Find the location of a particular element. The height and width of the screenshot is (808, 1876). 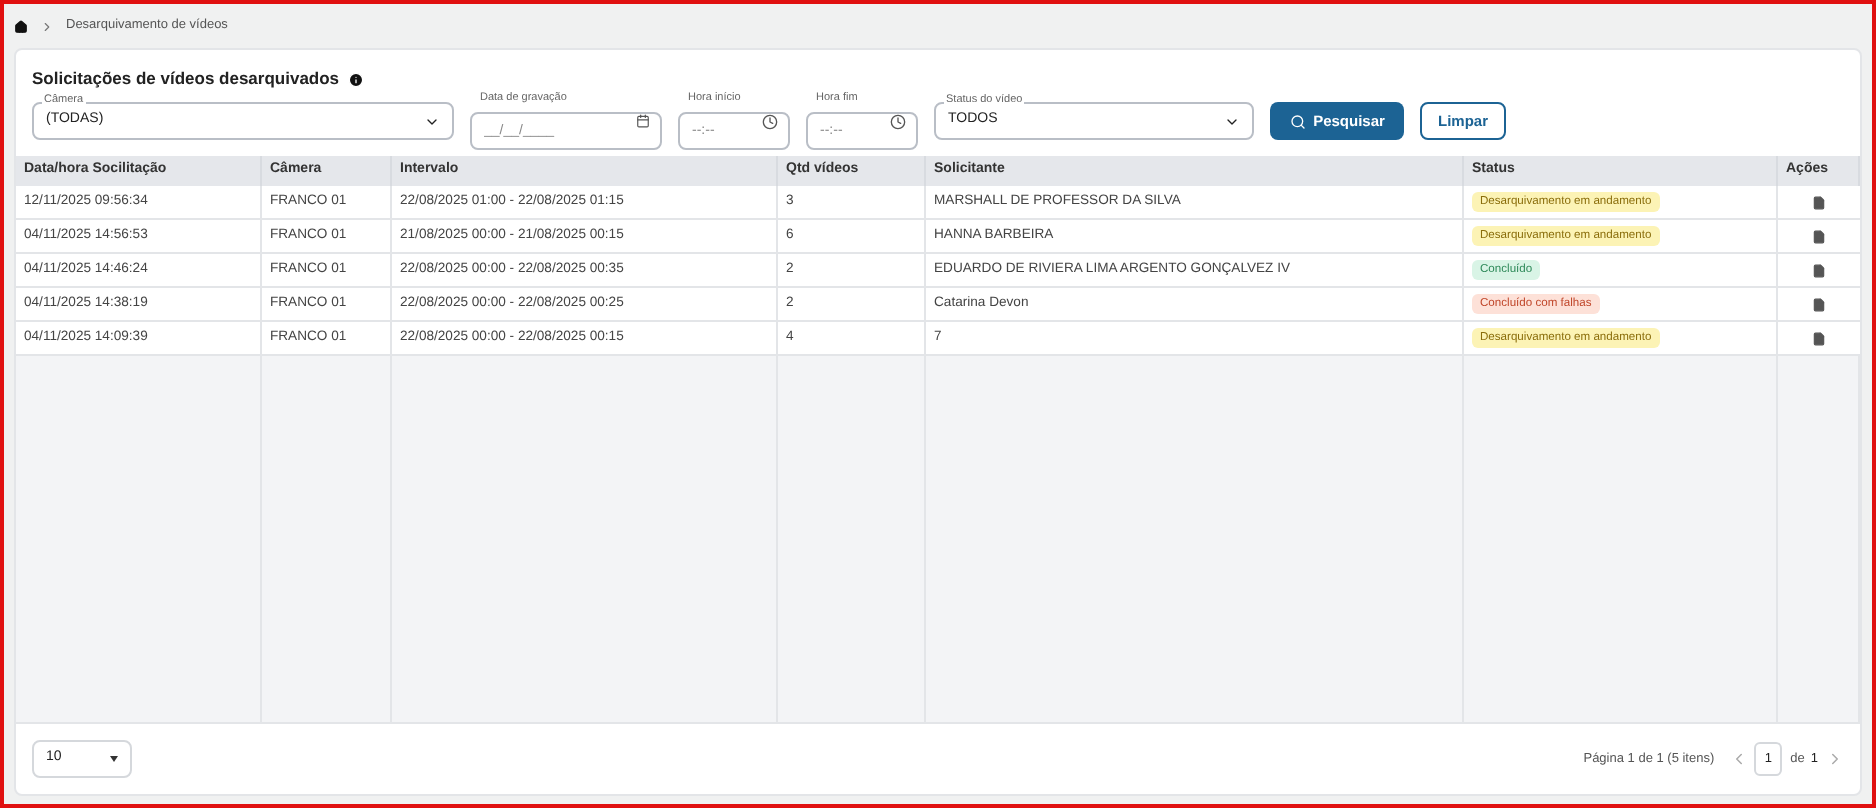

chevron-icon is located at coordinates (47, 26).